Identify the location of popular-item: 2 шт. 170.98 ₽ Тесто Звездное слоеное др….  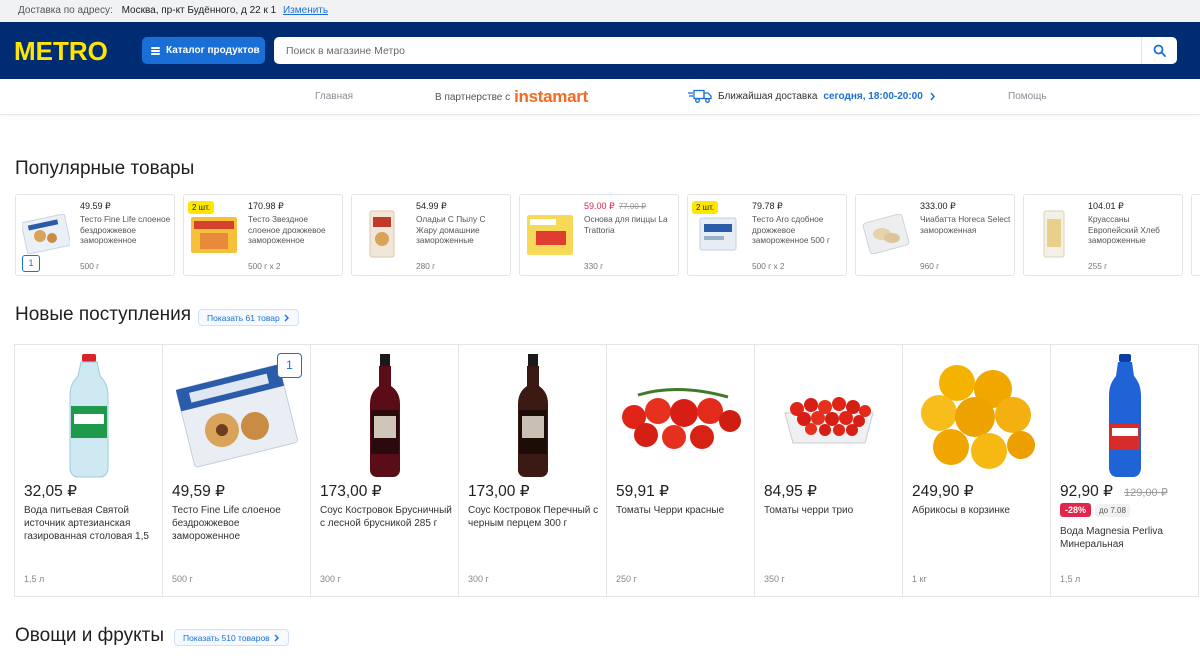
(263, 235).